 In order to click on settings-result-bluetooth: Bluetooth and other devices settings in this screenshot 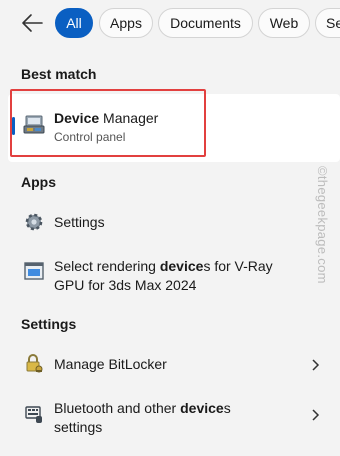, I will do `click(174, 417)`.